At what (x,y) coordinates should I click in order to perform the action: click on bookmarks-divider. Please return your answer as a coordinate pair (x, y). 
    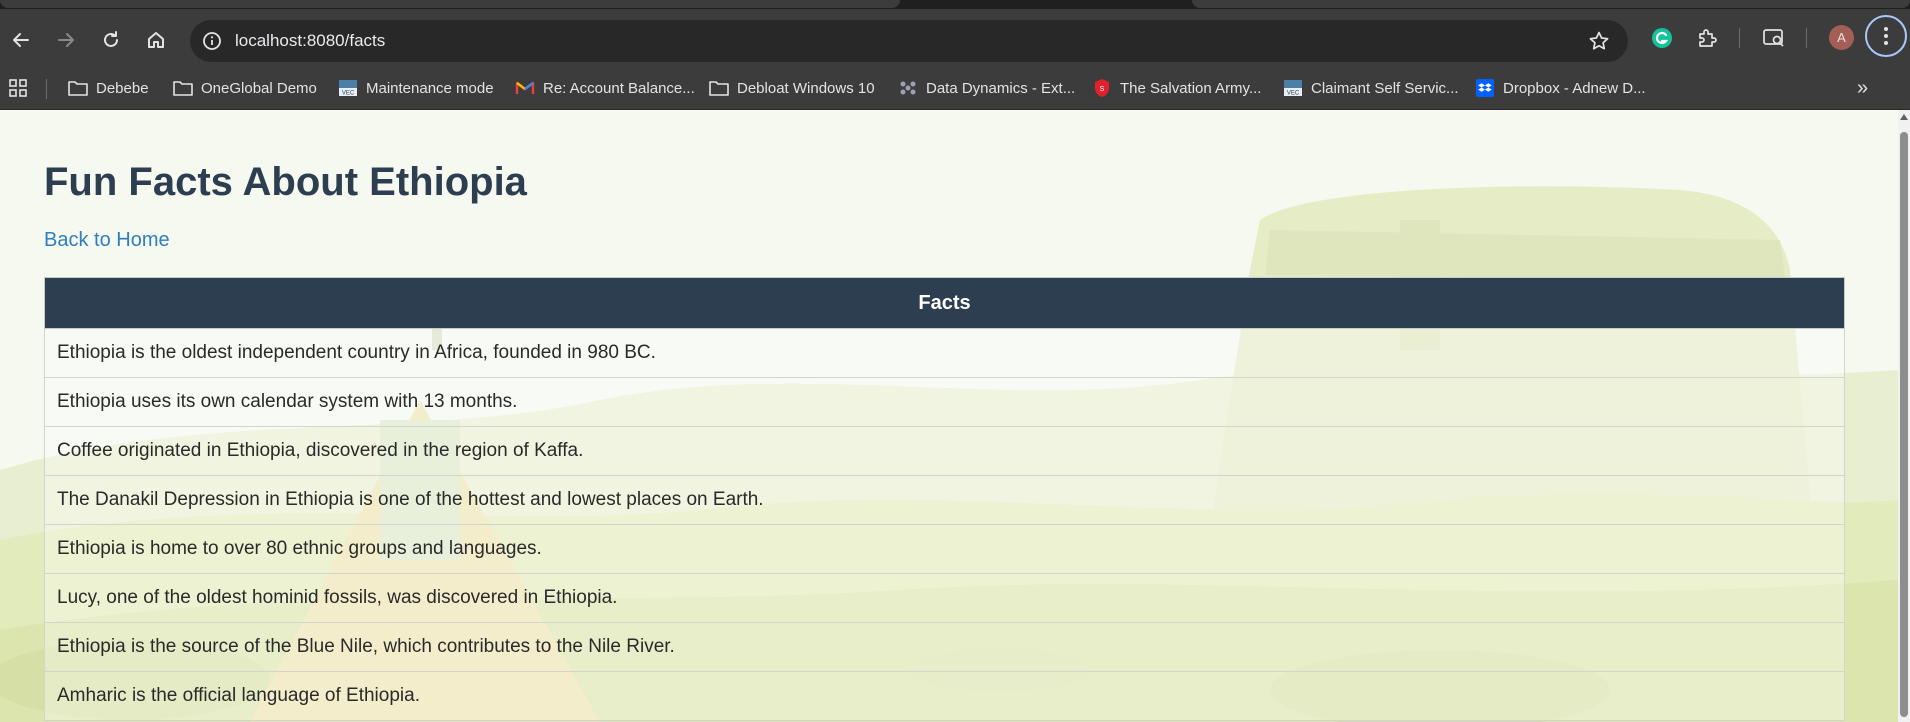
    Looking at the image, I should click on (46, 89).